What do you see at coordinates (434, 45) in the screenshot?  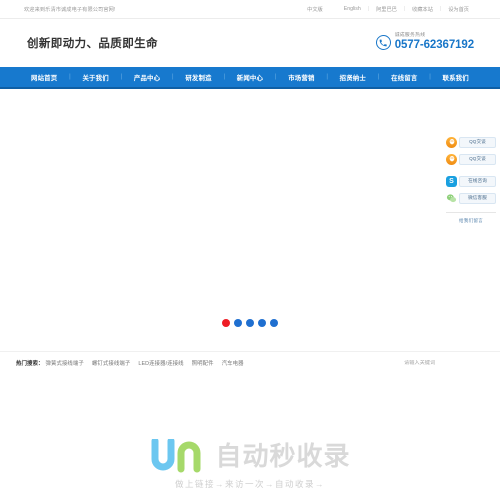 I see `hotline-number: 0577-62367192` at bounding box center [434, 45].